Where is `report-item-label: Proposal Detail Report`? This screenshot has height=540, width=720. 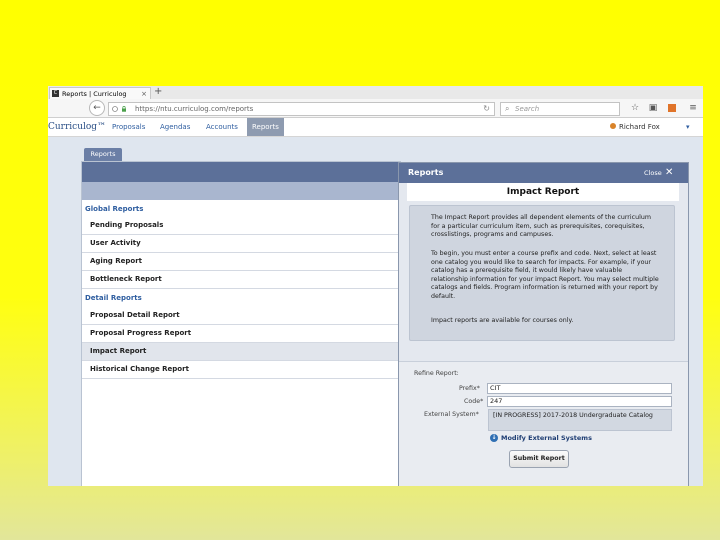 report-item-label: Proposal Detail Report is located at coordinates (135, 315).